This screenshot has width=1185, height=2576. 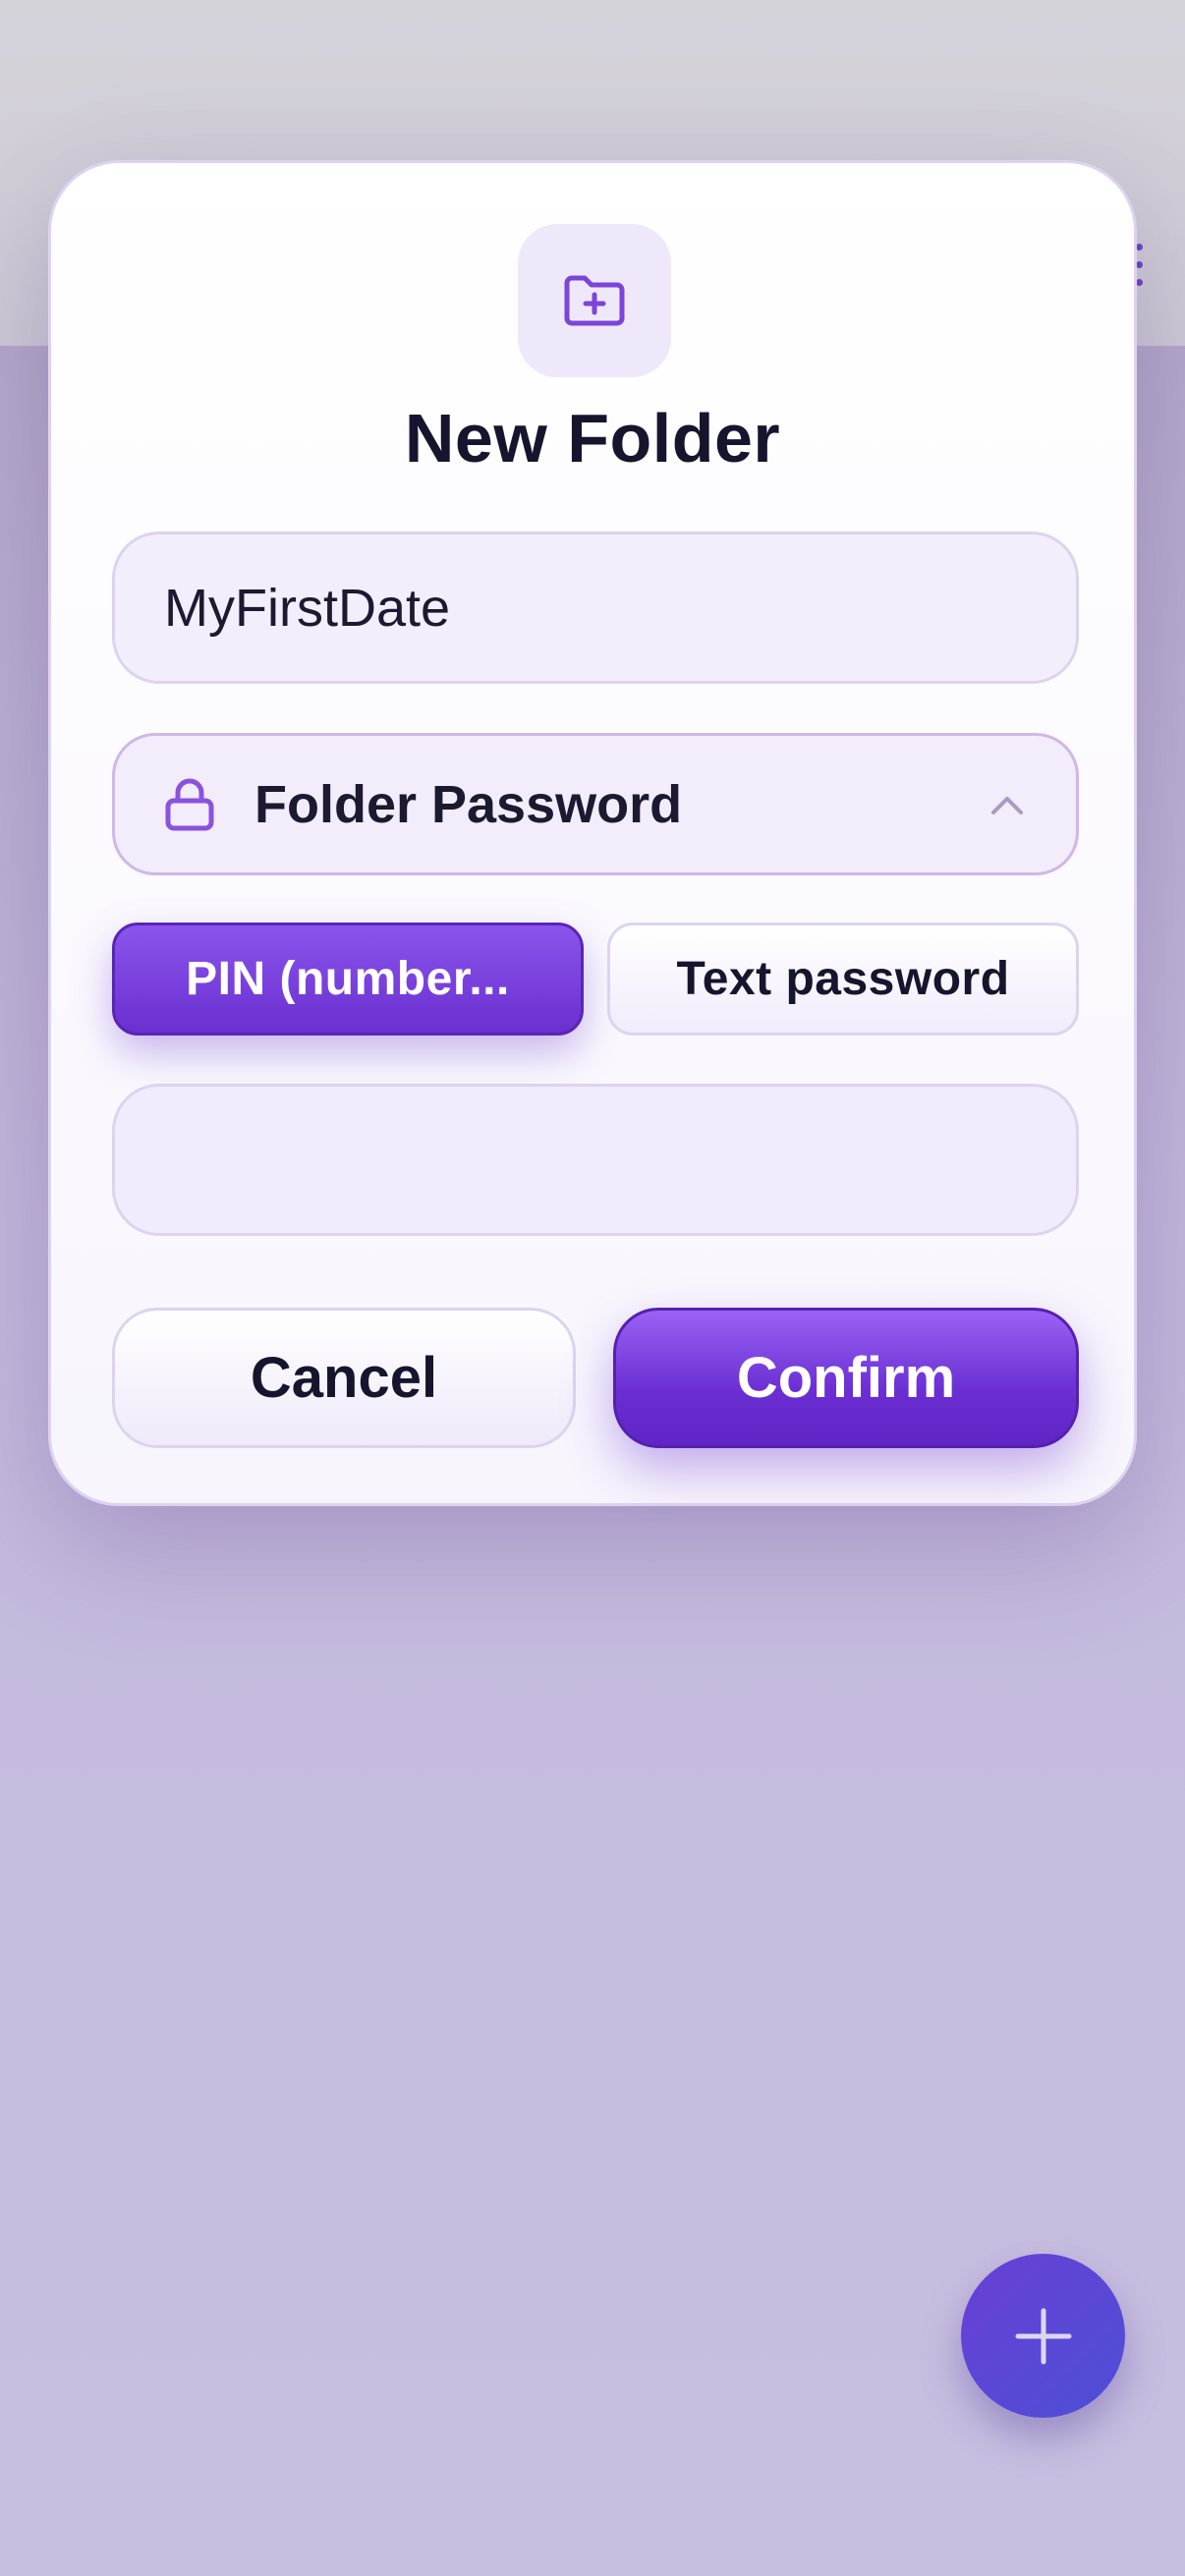 I want to click on plus-icon, so click(x=1043, y=2336).